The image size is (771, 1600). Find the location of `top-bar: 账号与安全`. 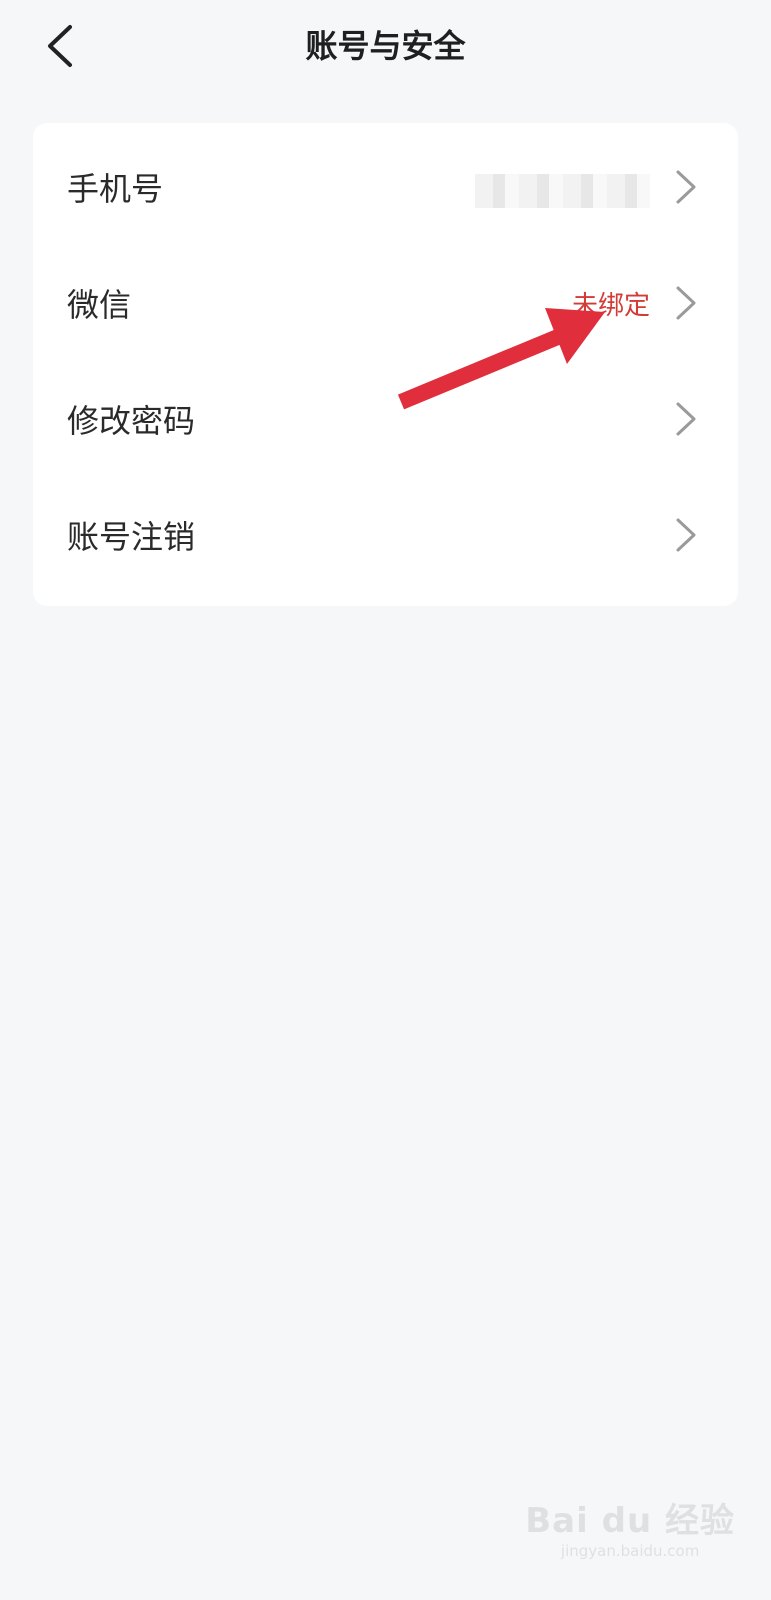

top-bar: 账号与安全 is located at coordinates (385, 46).